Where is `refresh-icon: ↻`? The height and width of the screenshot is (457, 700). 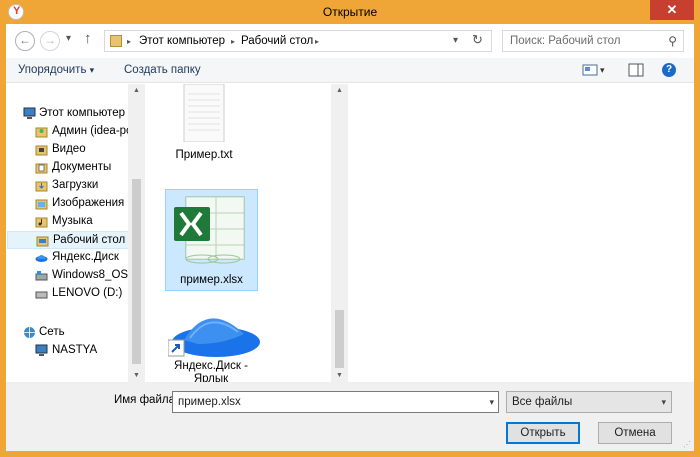 refresh-icon: ↻ is located at coordinates (477, 40).